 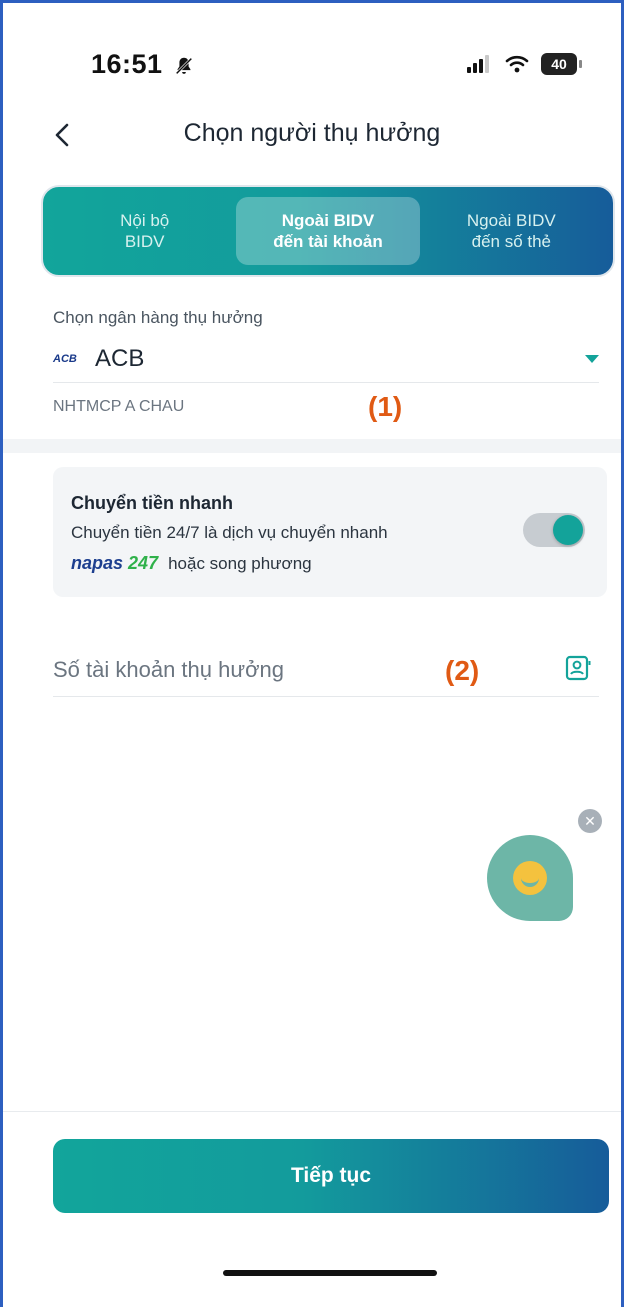 What do you see at coordinates (328, 241) in the screenshot?
I see `tab-label-line2: đến tài khoản` at bounding box center [328, 241].